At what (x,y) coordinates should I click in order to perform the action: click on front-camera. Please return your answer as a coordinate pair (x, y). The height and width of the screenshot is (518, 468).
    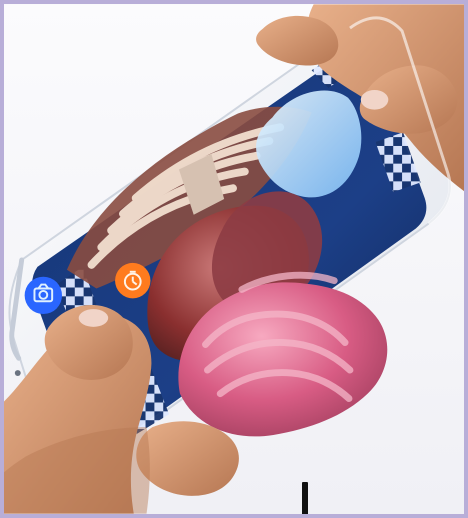
    Looking at the image, I should click on (17, 373).